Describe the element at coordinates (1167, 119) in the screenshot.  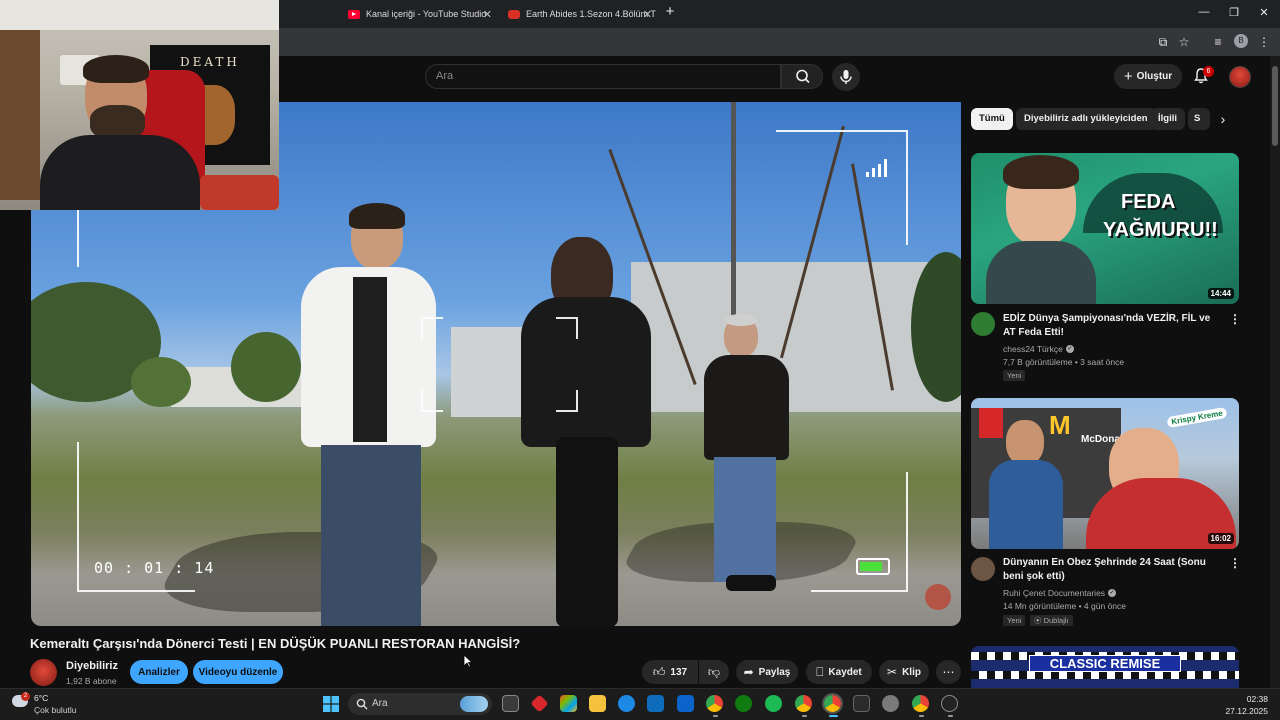
I see `chip-related: İlgili` at that location.